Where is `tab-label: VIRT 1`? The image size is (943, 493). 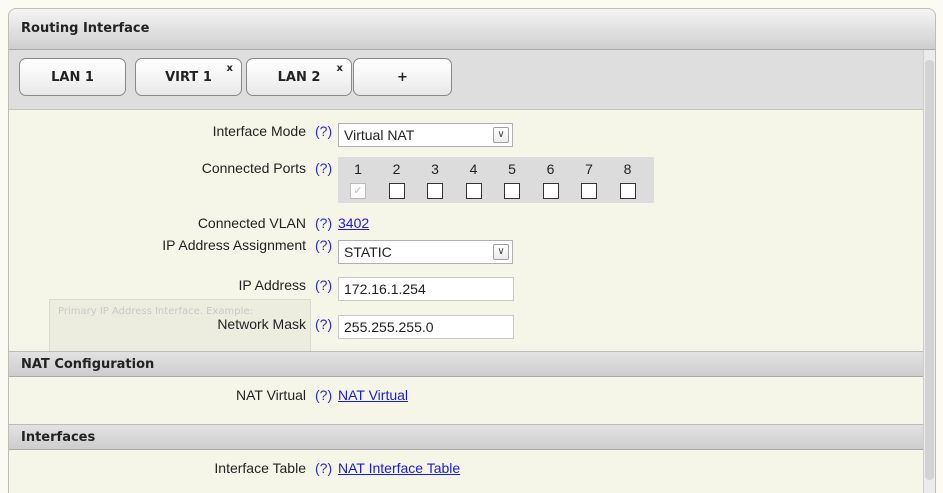 tab-label: VIRT 1 is located at coordinates (188, 77).